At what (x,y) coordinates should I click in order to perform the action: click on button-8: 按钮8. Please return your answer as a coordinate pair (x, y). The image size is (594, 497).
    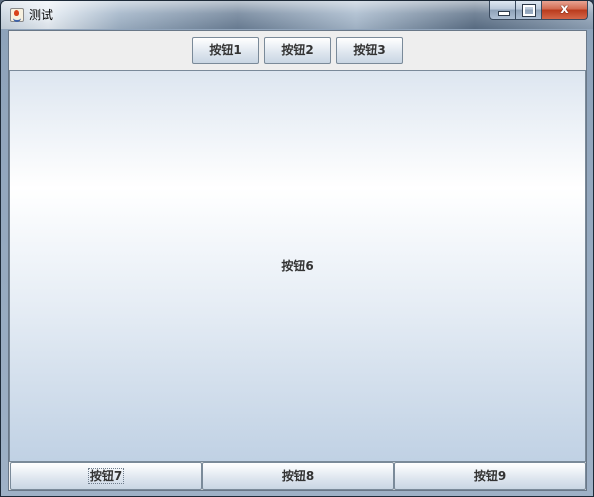
    Looking at the image, I should click on (298, 476).